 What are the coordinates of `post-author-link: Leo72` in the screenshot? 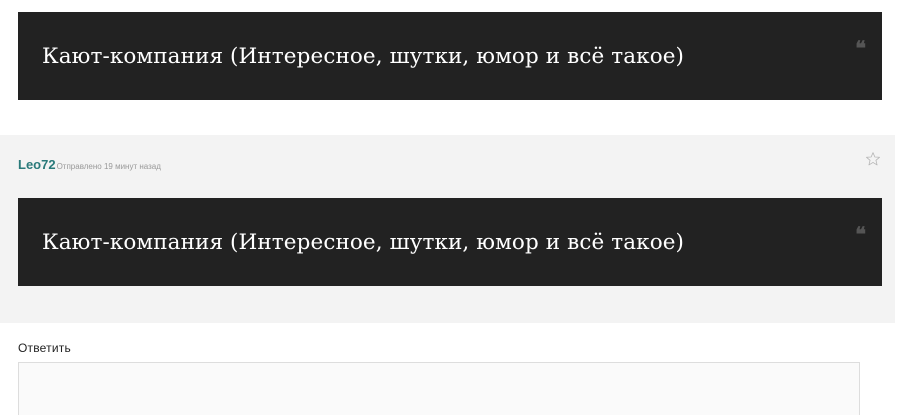 It's located at (37, 164).